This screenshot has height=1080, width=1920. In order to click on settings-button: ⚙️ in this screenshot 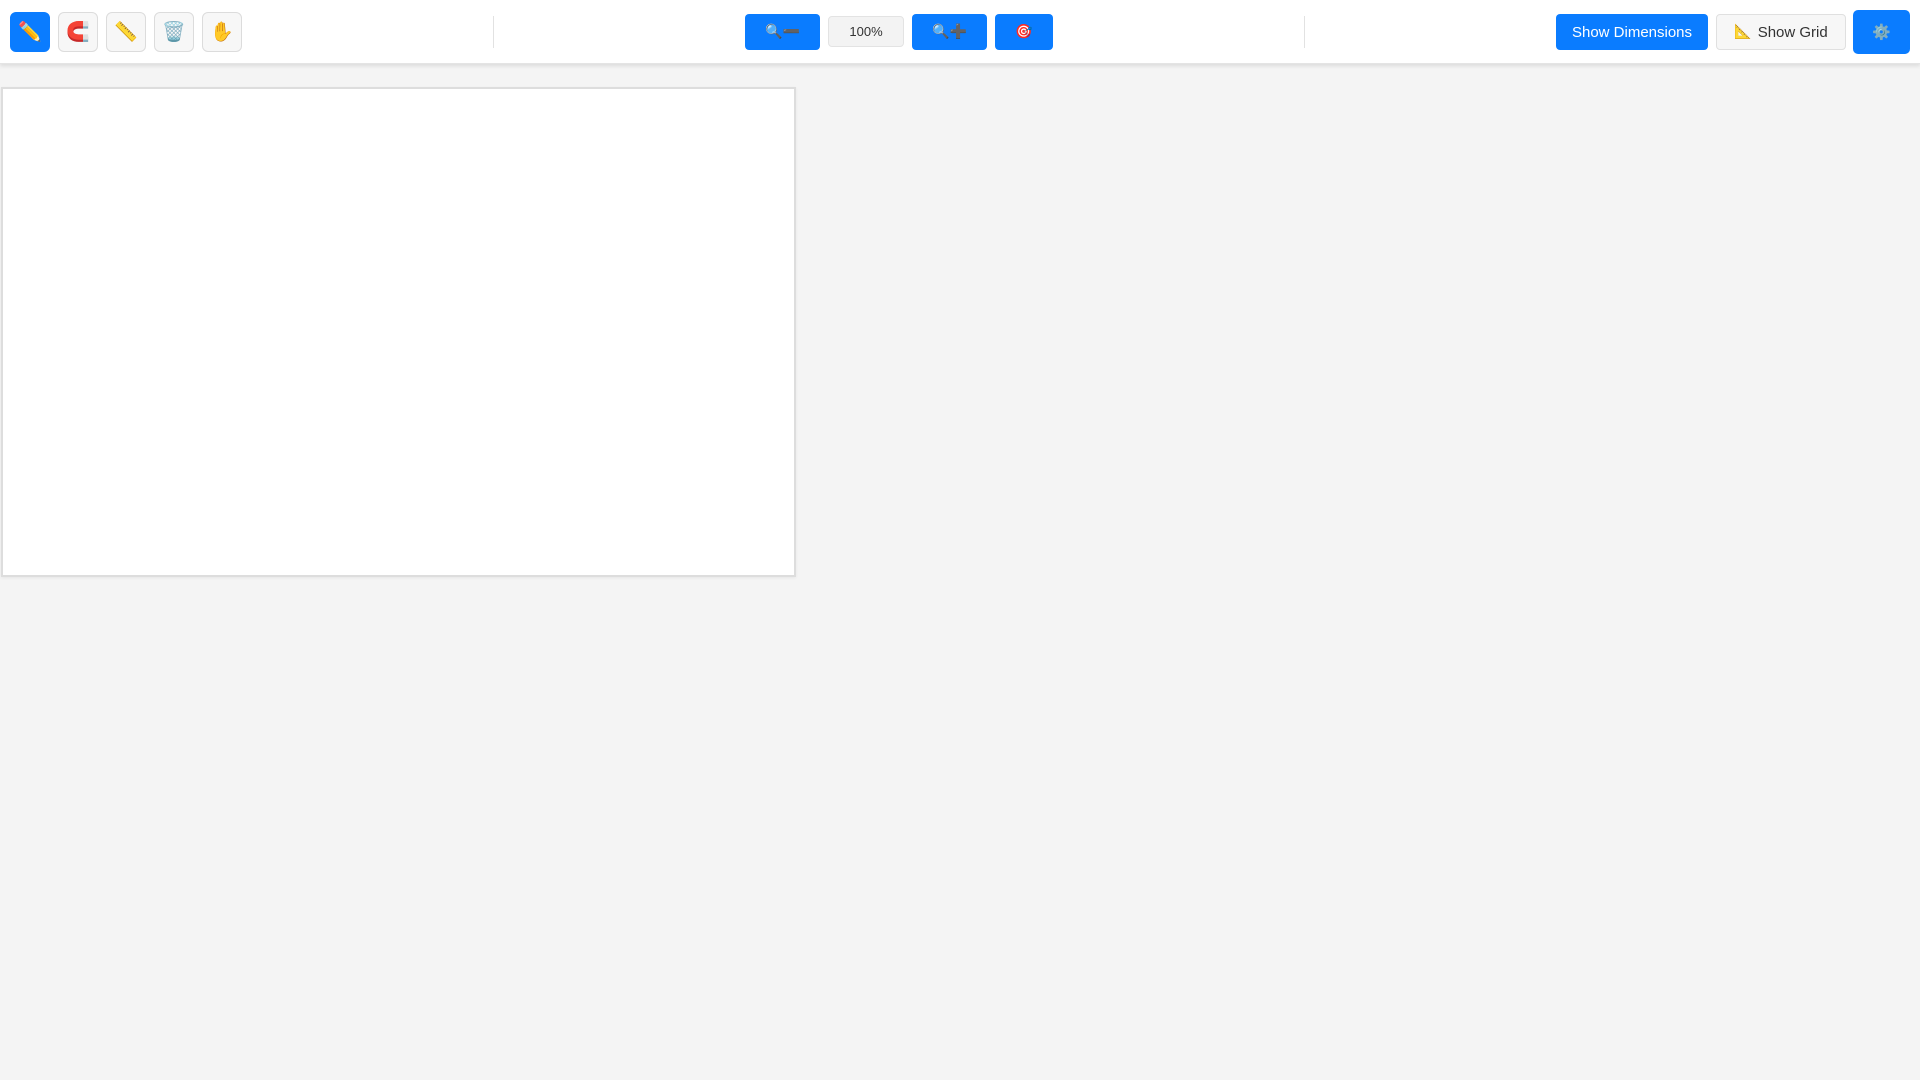, I will do `click(1881, 32)`.